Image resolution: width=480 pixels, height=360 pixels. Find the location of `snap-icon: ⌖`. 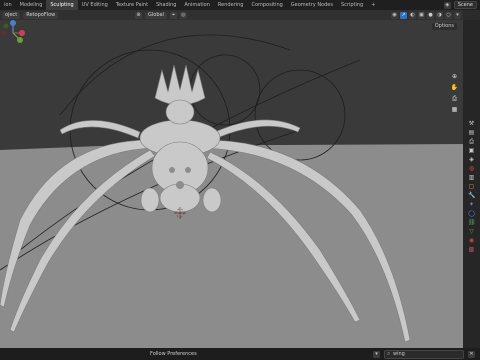

snap-icon: ⌖ is located at coordinates (173, 15).